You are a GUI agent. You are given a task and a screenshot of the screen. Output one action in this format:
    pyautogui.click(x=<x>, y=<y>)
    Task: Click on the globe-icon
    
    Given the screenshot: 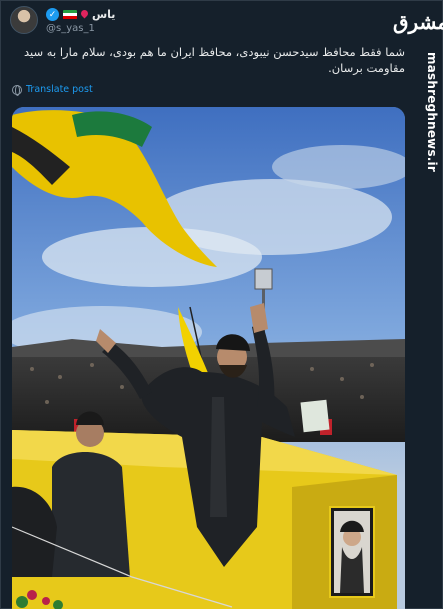 What is the action you would take?
    pyautogui.click(x=17, y=90)
    